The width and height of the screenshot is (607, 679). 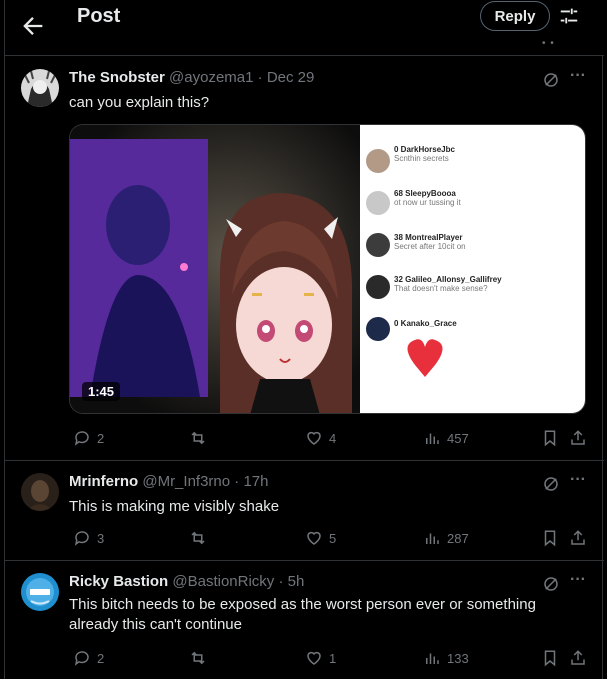 What do you see at coordinates (304, 28) in the screenshot?
I see `header: Post Reply • •` at bounding box center [304, 28].